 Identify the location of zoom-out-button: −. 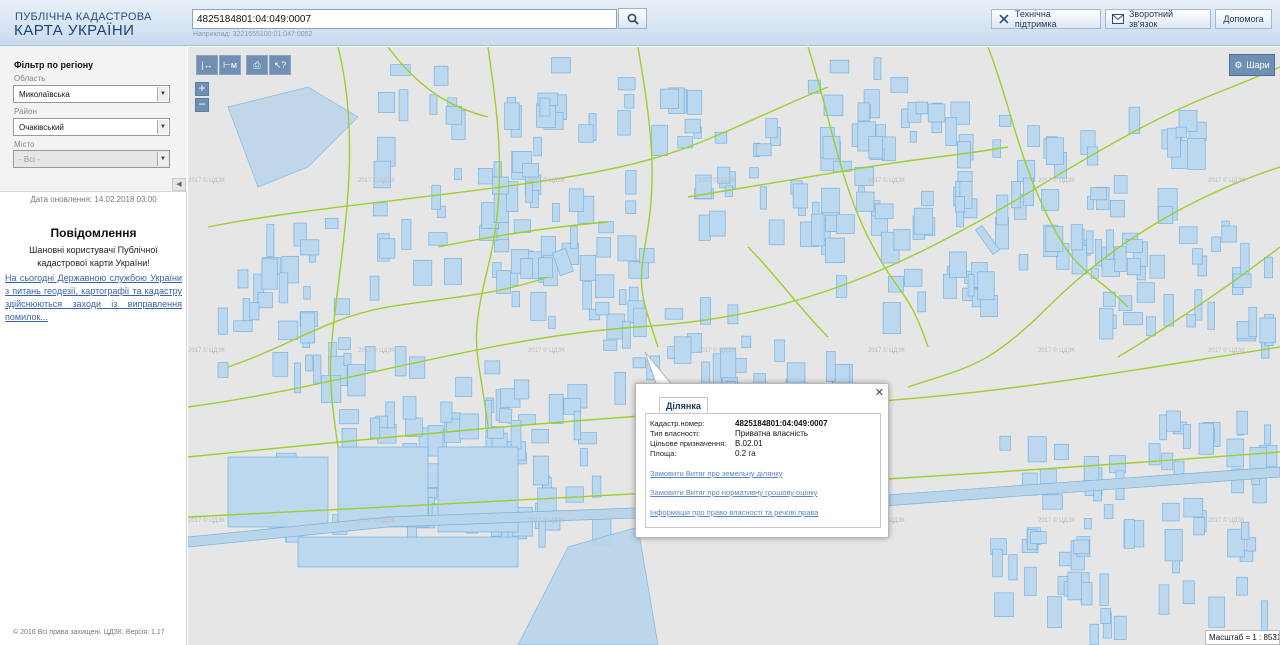
(202, 105).